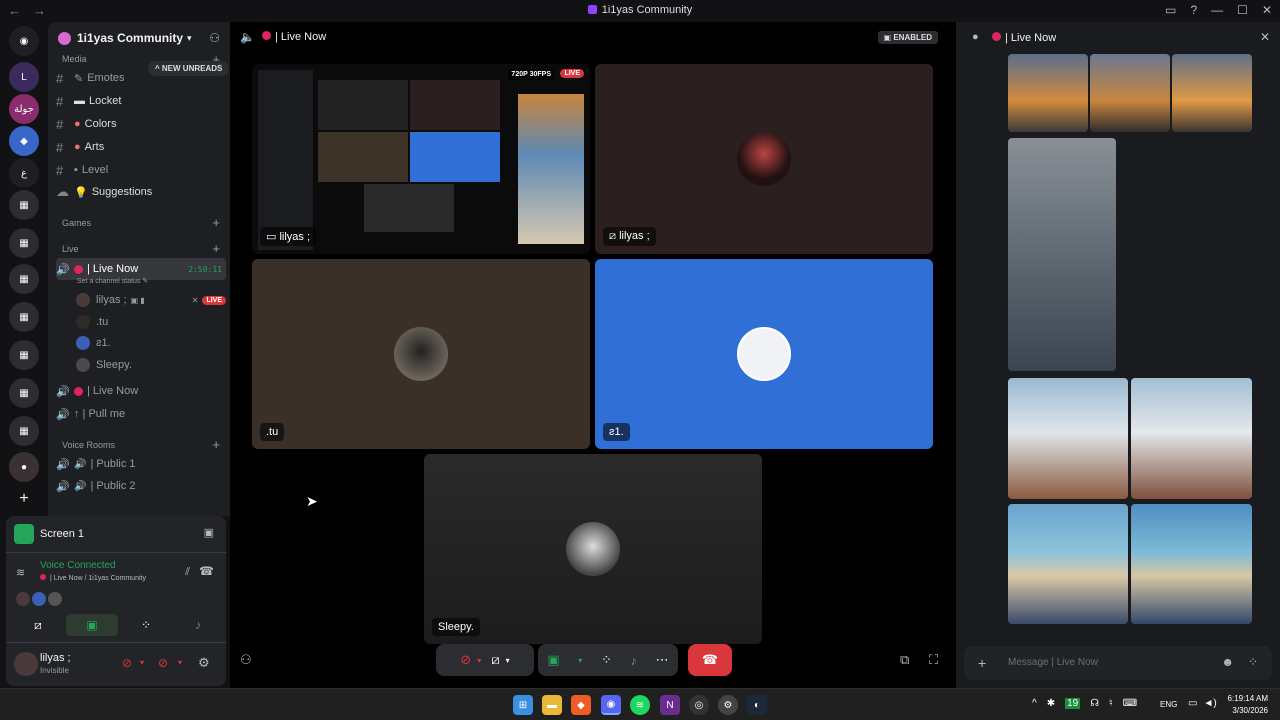 This screenshot has width=1280, height=720. Describe the element at coordinates (1170, 10) in the screenshot. I see `inbox-icon: ▭` at that location.